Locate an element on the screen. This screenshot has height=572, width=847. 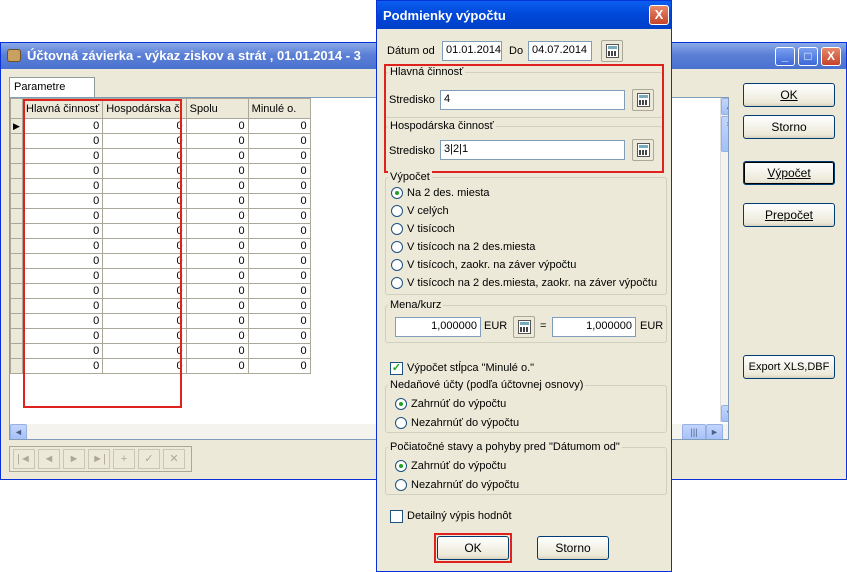
export-button: Export XLS,DBF is located at coordinates (789, 367).